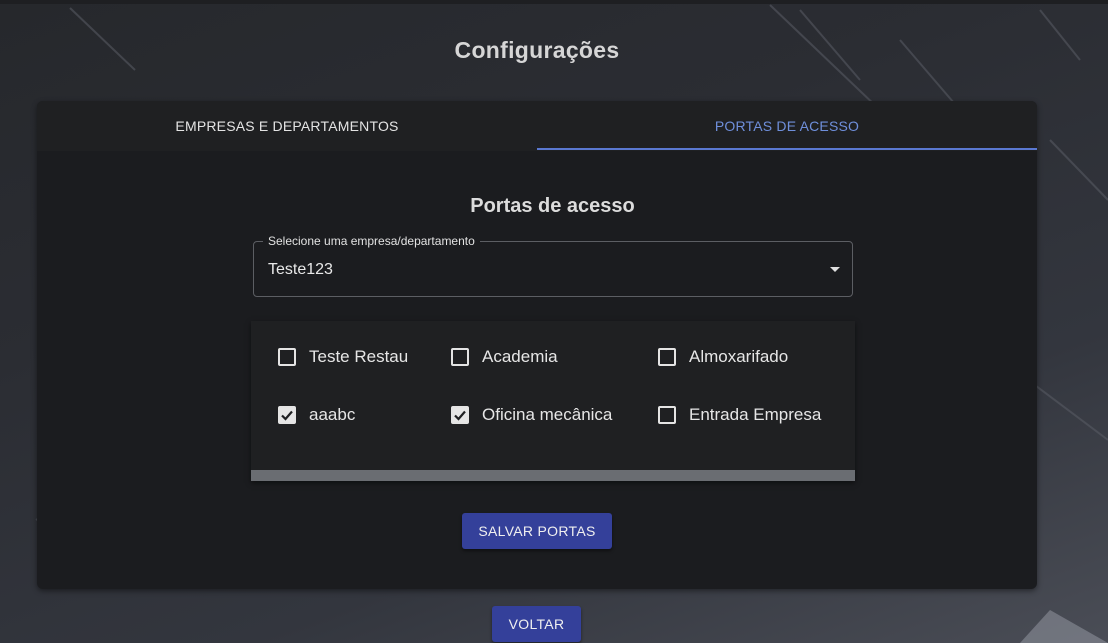  Describe the element at coordinates (755, 414) in the screenshot. I see `door-label: Entrada Empresa` at that location.